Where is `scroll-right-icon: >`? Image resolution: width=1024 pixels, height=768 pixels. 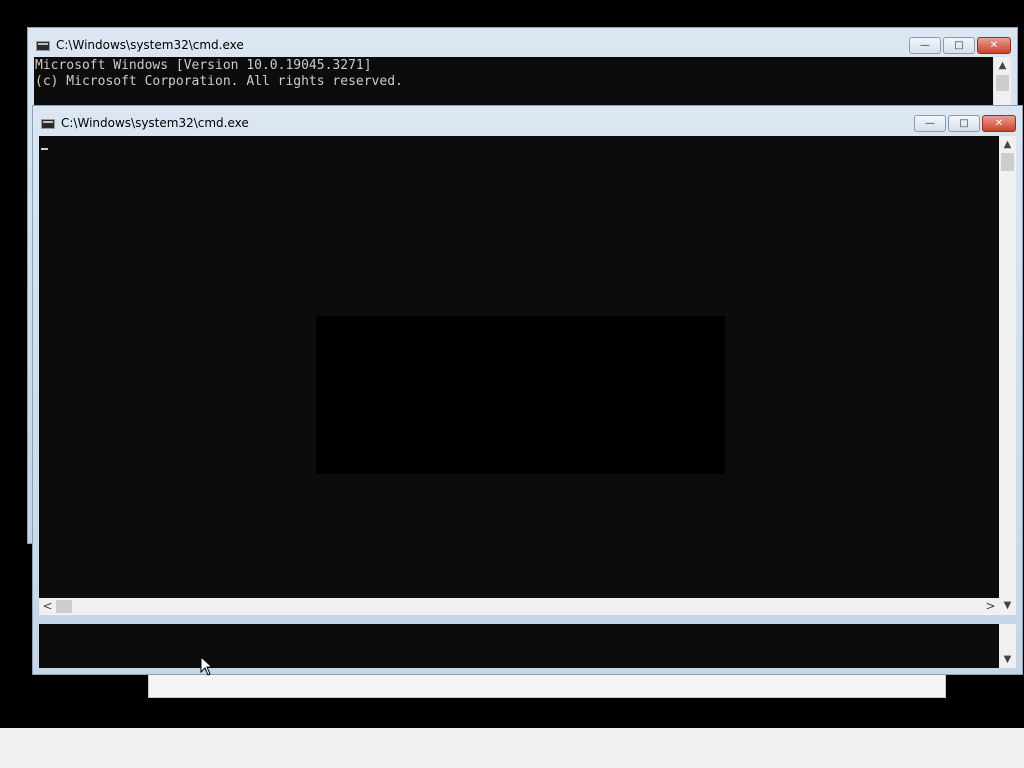
scroll-right-icon: > is located at coordinates (990, 606).